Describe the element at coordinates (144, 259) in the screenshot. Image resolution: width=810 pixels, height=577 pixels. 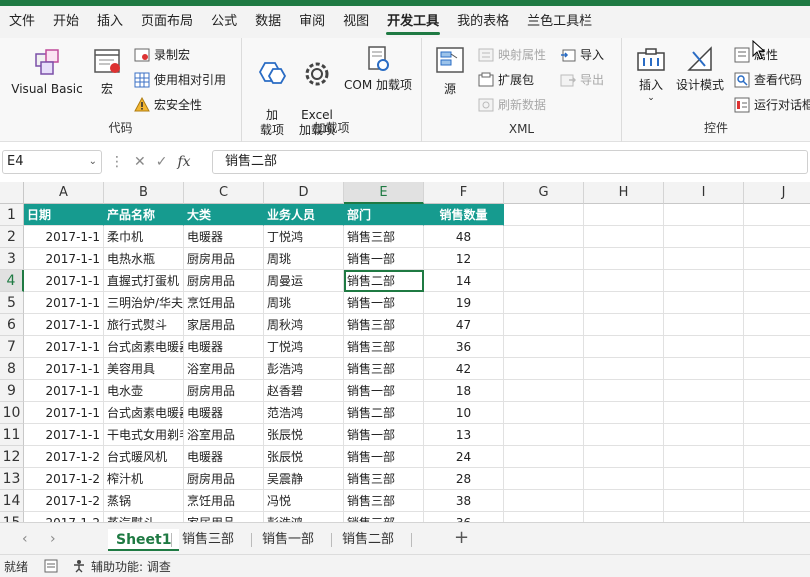
I see `table-cell: 电热水瓶` at that location.